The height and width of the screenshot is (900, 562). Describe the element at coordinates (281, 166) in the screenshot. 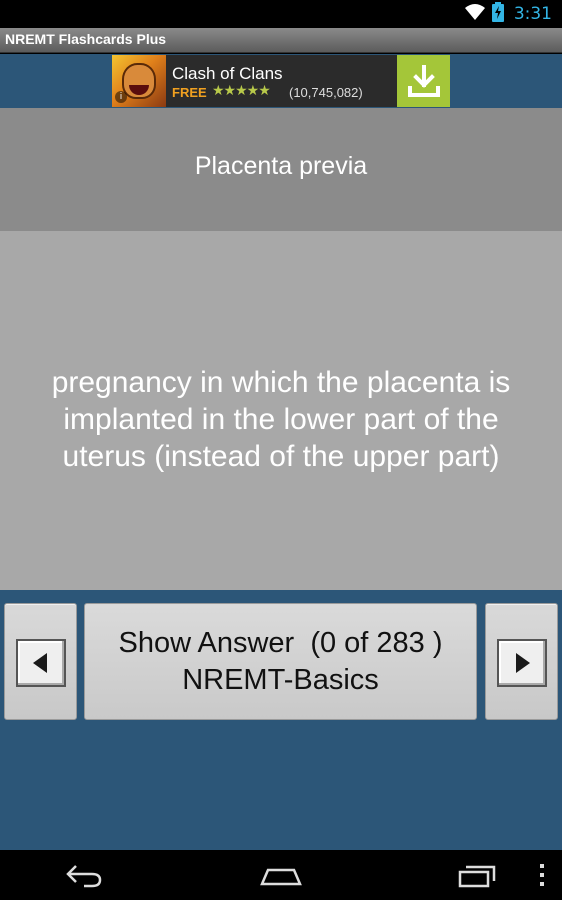

I see `question-text: Placenta previa` at that location.